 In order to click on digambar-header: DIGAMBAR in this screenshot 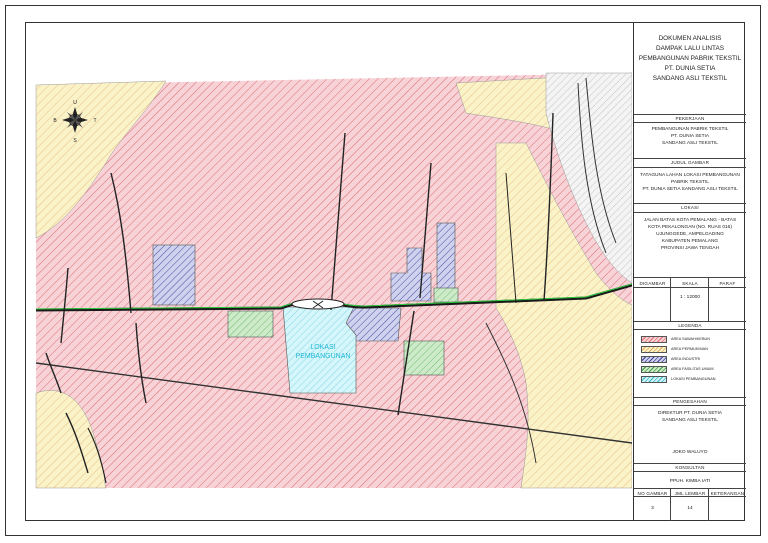, I will do `click(652, 283)`.